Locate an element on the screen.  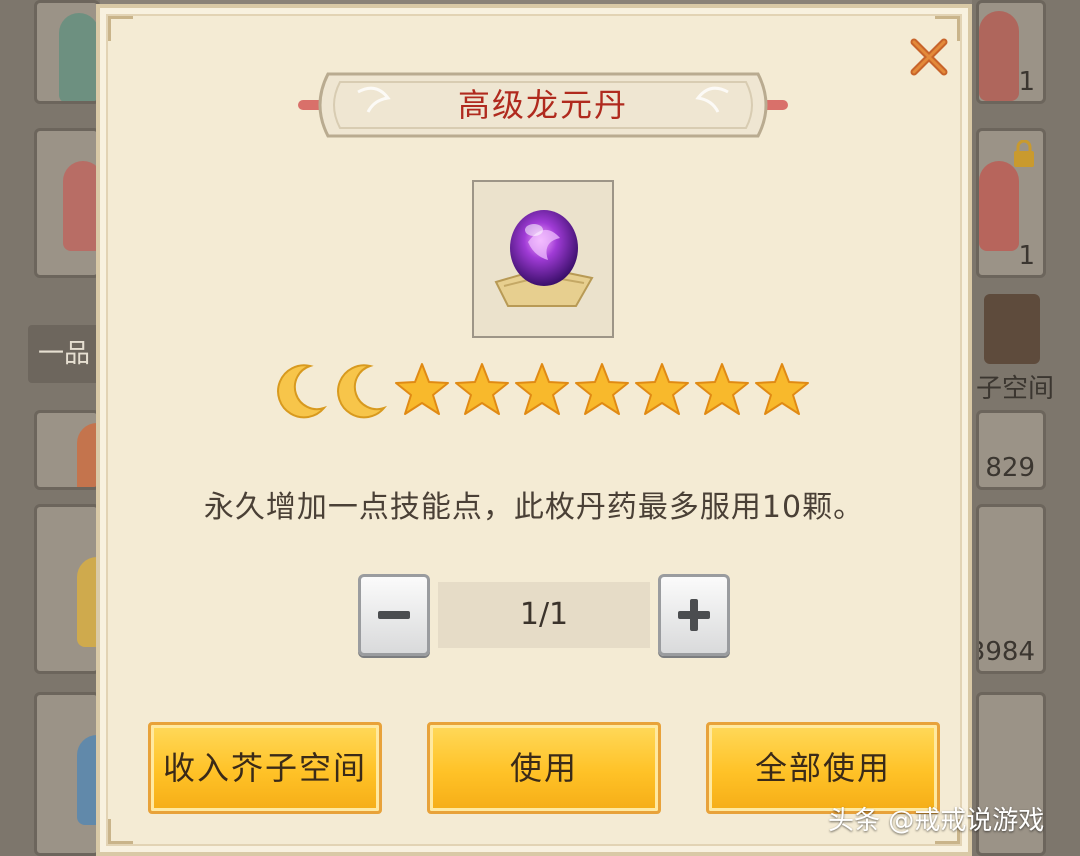
rank-indicator is located at coordinates (544, 390).